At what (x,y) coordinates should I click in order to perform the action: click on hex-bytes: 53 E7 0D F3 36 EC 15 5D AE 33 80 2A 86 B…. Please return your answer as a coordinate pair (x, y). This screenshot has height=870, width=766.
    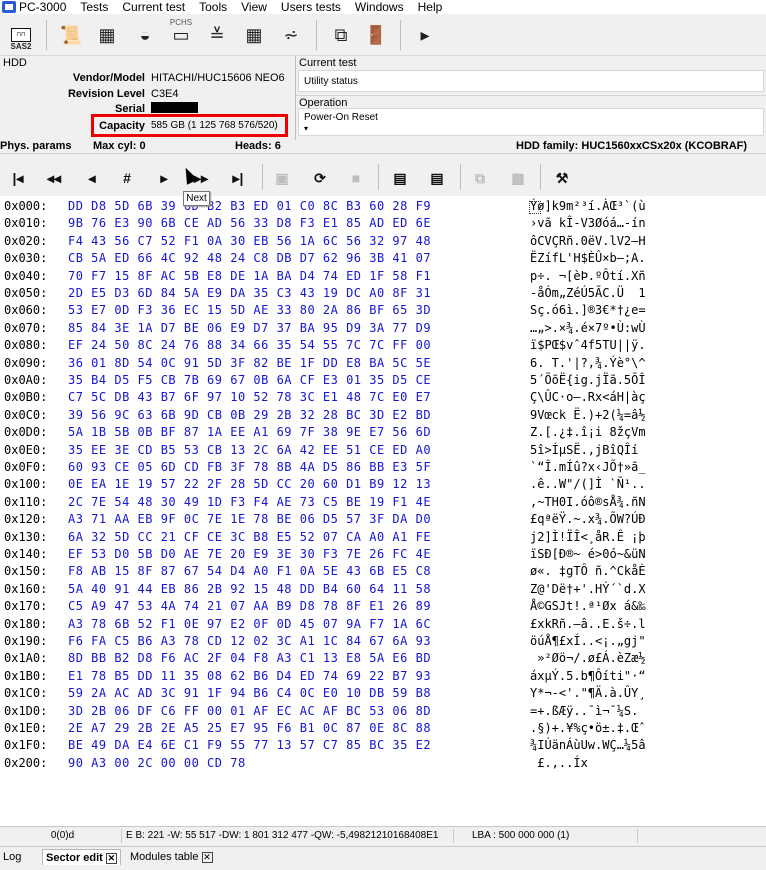
    Looking at the image, I should click on (249, 310).